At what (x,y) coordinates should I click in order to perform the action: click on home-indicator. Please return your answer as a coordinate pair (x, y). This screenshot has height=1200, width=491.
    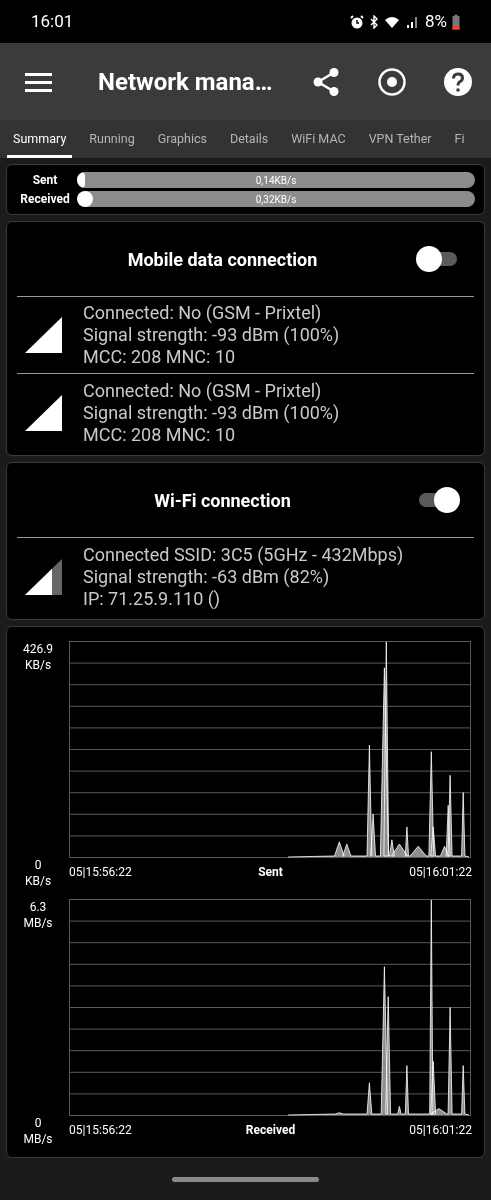
    Looking at the image, I should click on (245, 1179).